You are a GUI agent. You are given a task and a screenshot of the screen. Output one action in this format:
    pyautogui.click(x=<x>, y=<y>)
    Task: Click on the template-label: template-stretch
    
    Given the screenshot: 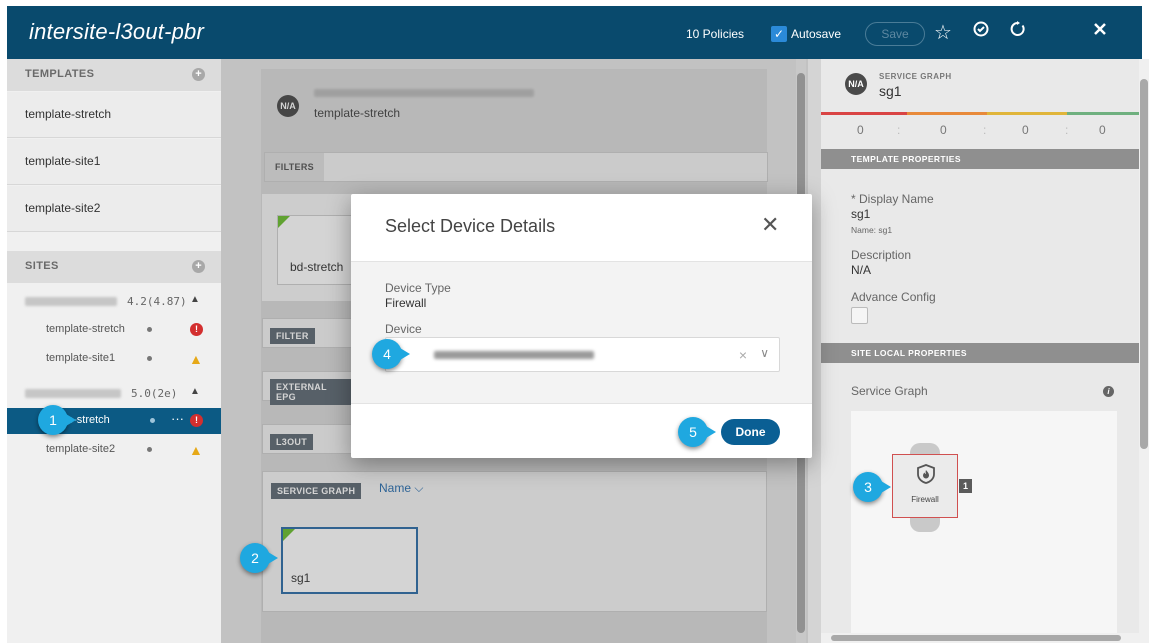 What is the action you would take?
    pyautogui.click(x=68, y=114)
    